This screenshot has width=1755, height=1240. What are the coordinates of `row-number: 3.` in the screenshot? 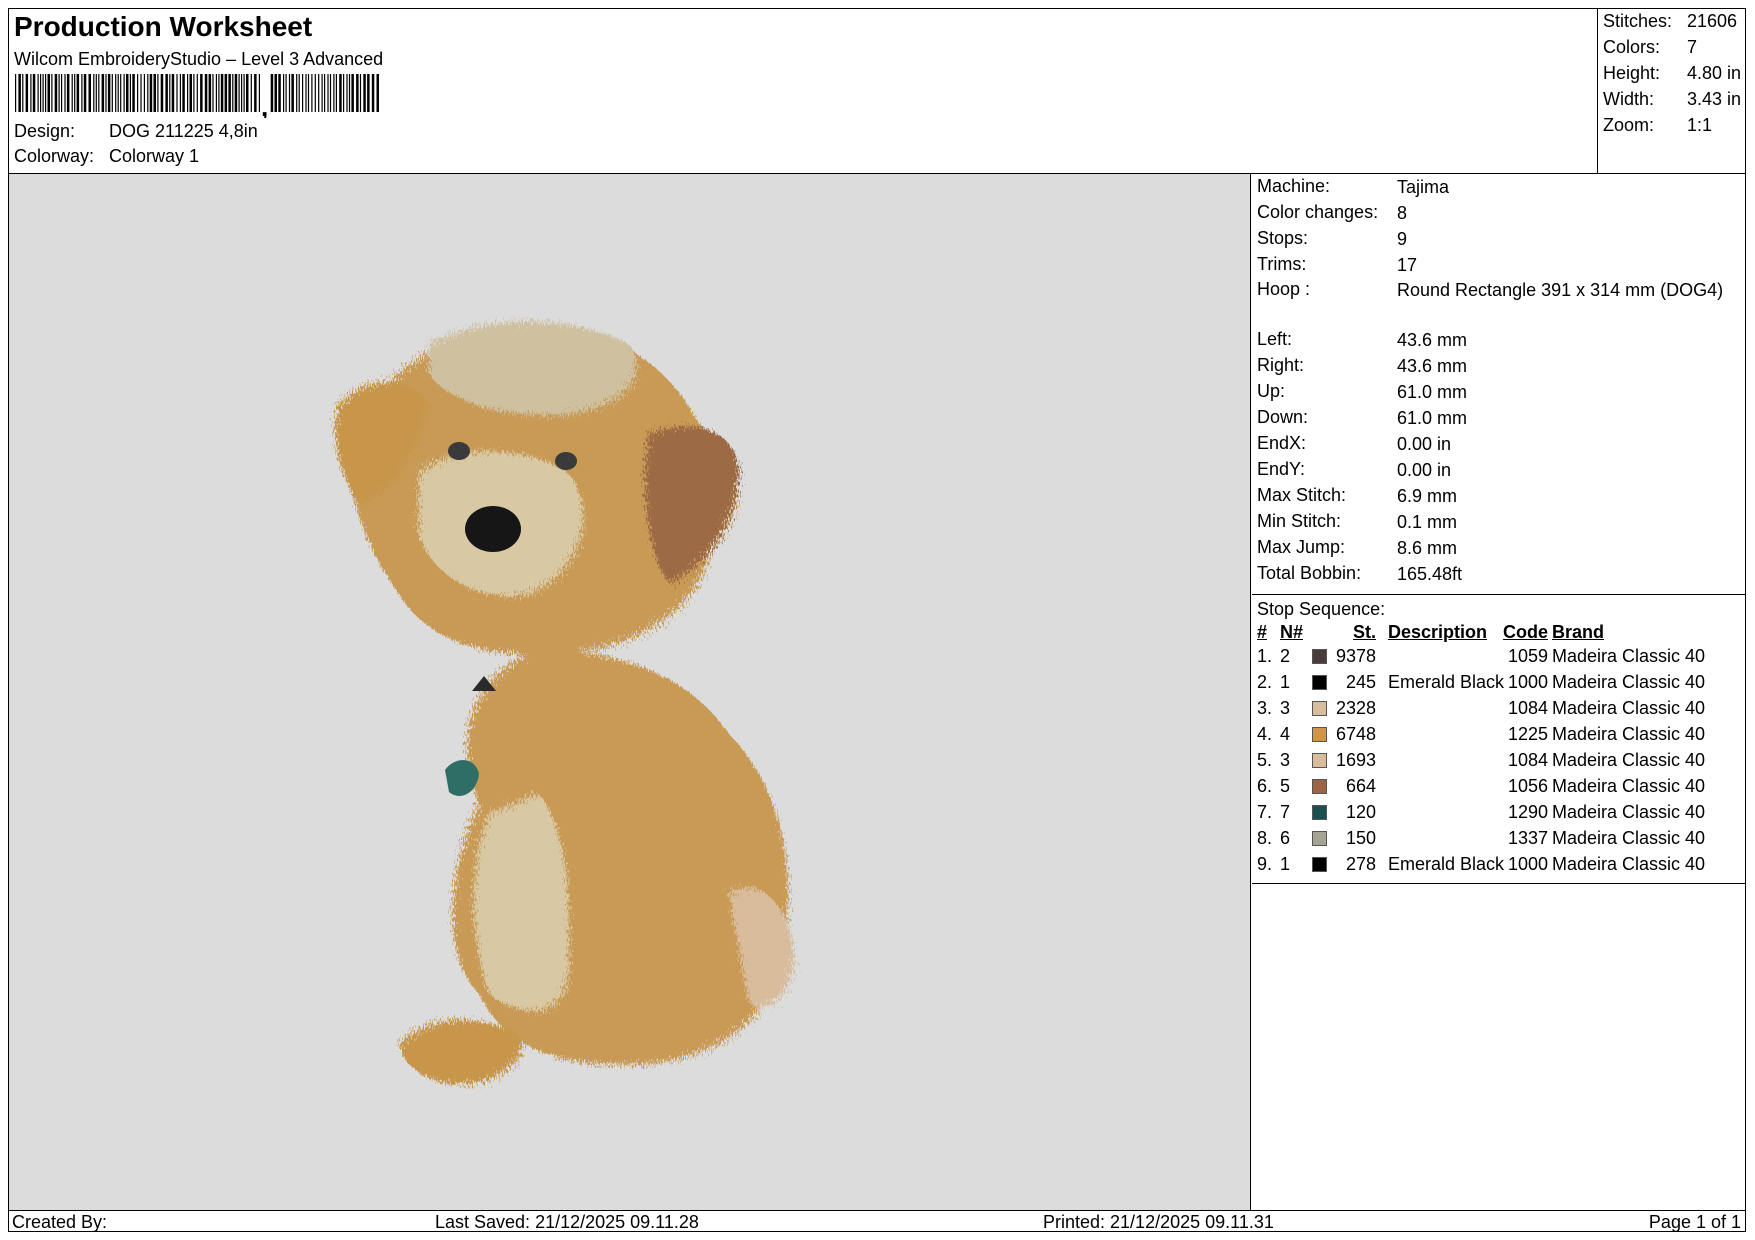 It's located at (1265, 708).